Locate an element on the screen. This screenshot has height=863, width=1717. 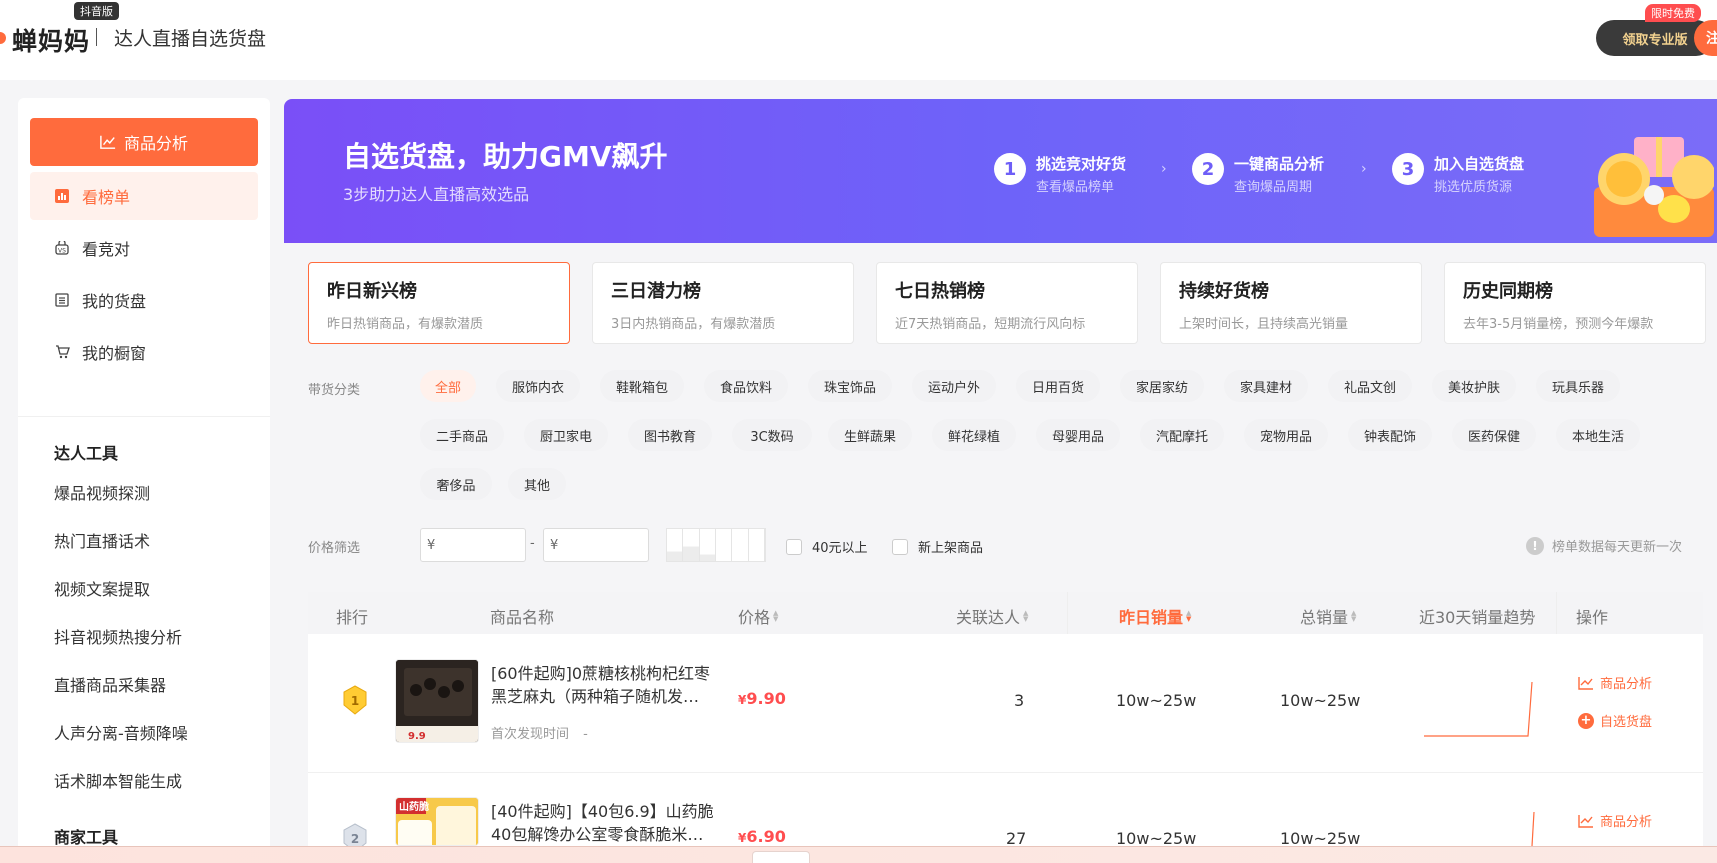
tool-link: 人声分离-音频降噪 is located at coordinates (121, 732).